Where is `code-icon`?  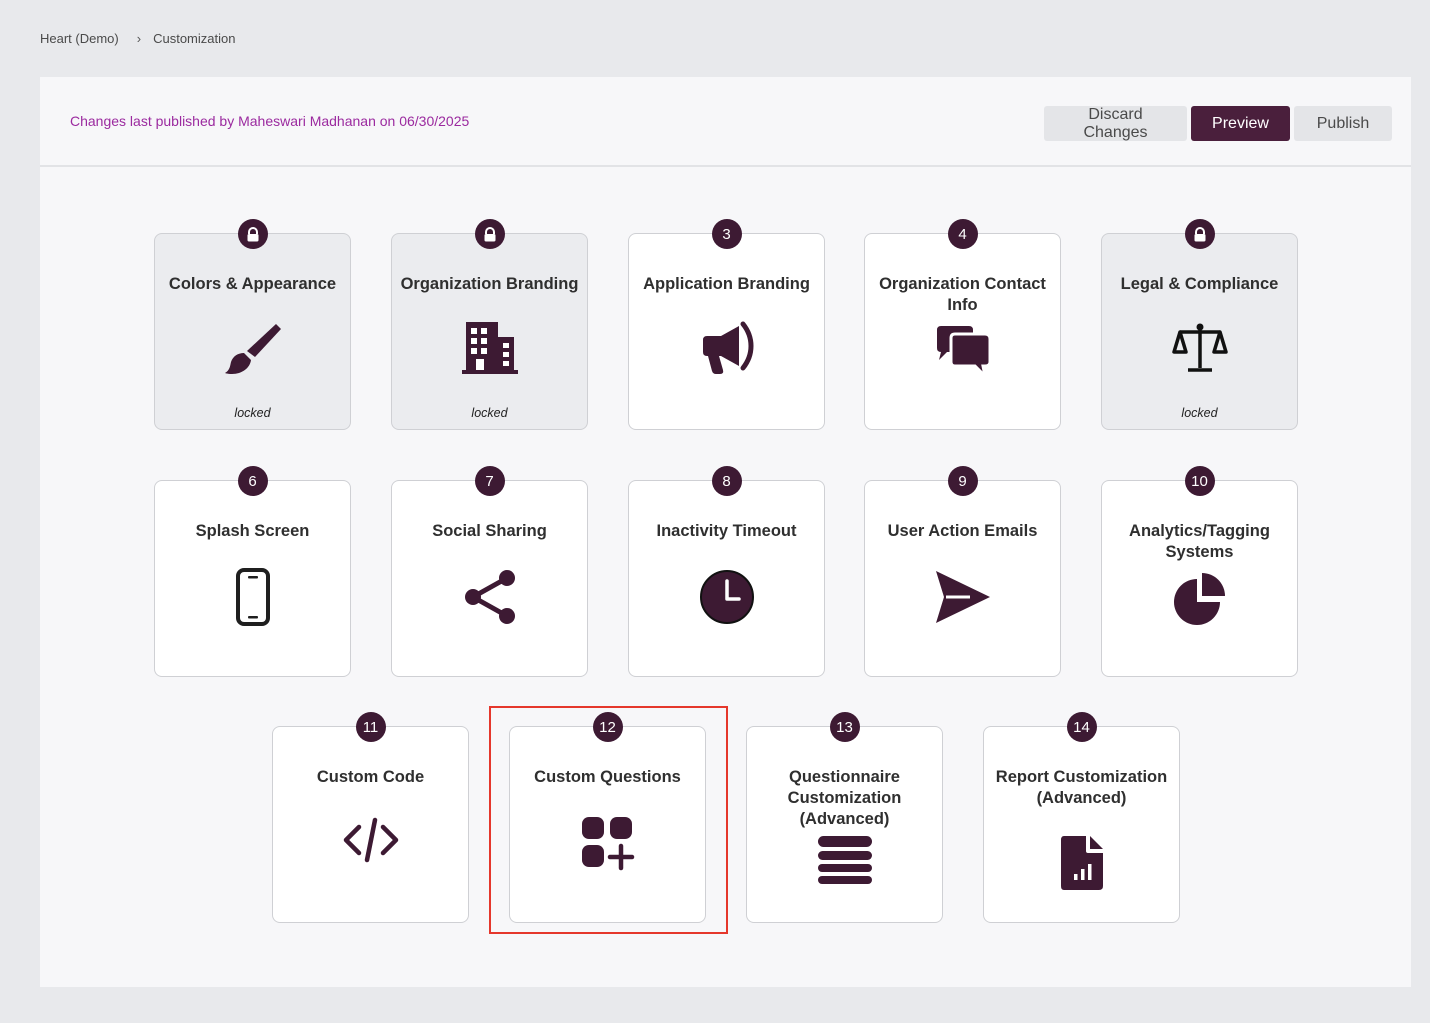
code-icon is located at coordinates (371, 840).